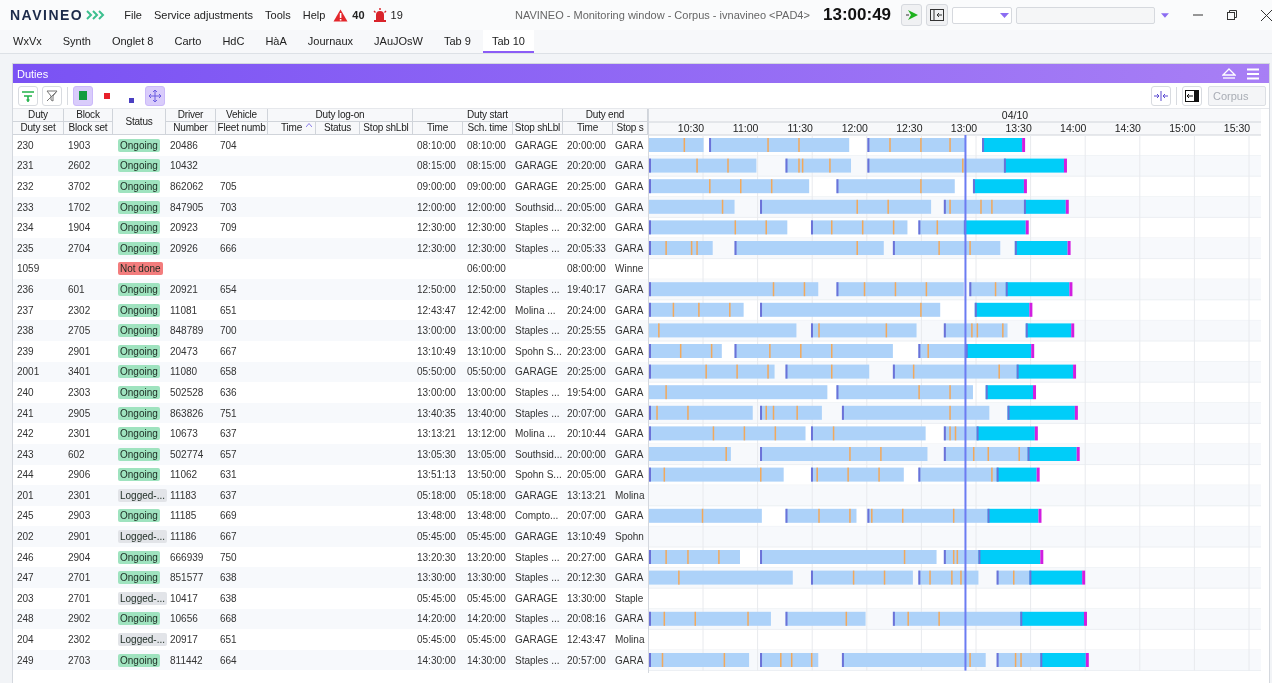 The image size is (1272, 683). I want to click on table-cell-text: 13:48:00, so click(436, 516).